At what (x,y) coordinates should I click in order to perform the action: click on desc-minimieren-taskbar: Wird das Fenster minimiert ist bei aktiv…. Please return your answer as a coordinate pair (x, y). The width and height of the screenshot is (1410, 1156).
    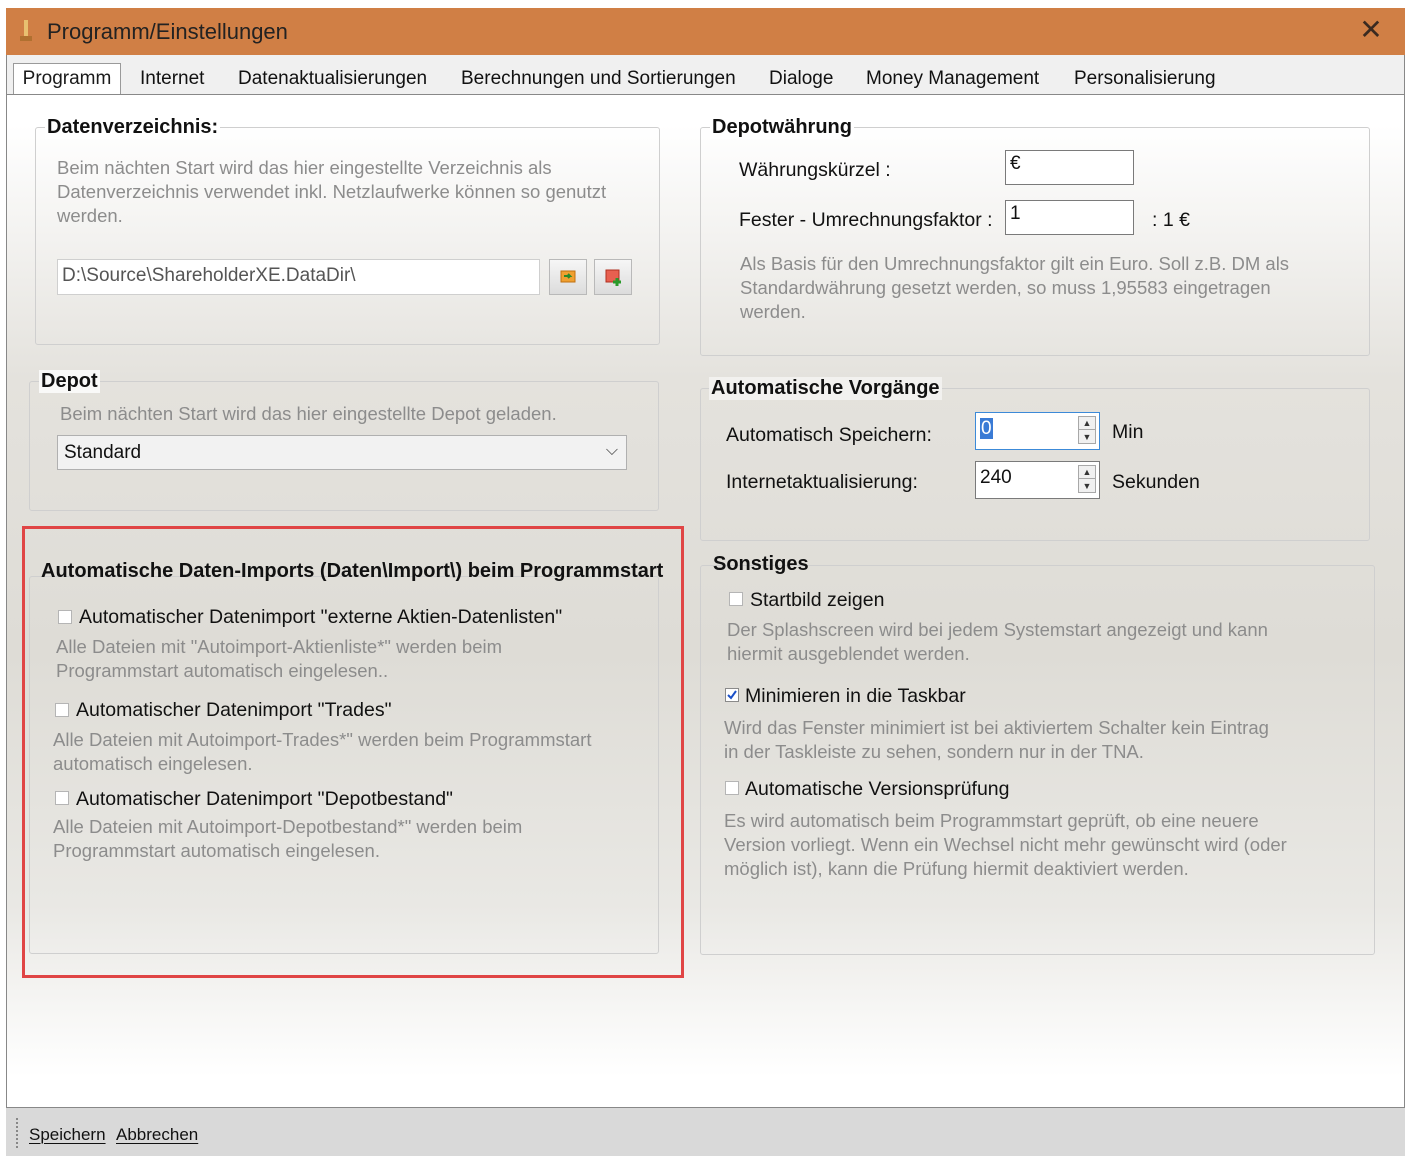
    Looking at the image, I should click on (996, 739).